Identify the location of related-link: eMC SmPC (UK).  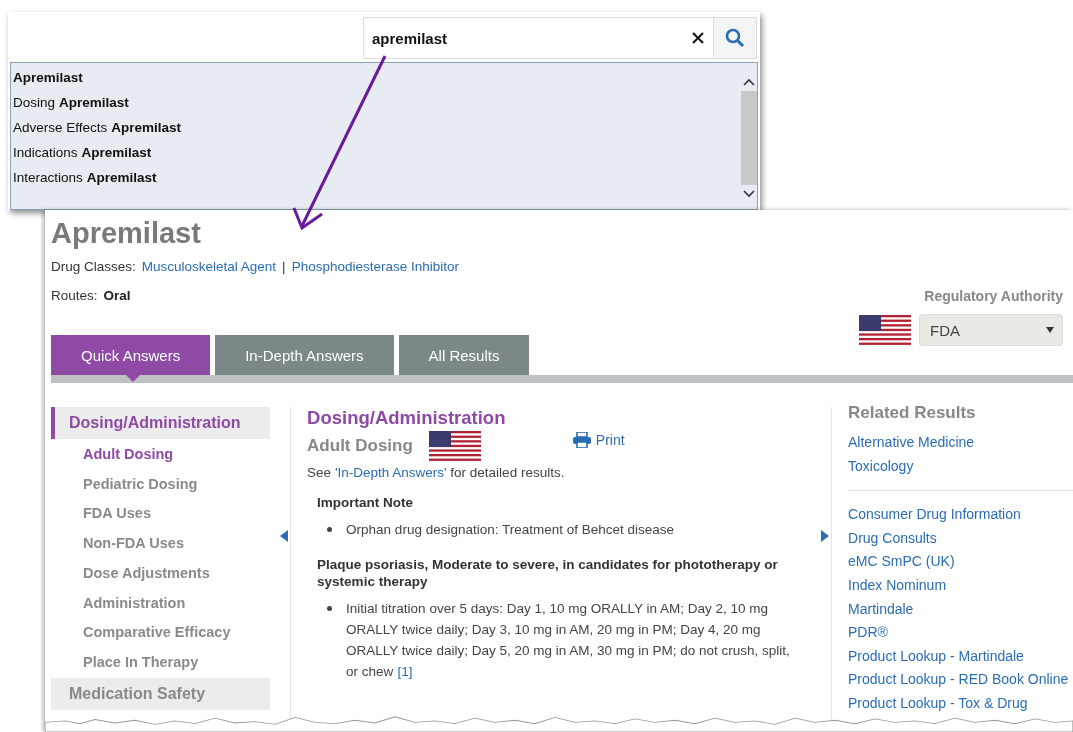
(960, 562).